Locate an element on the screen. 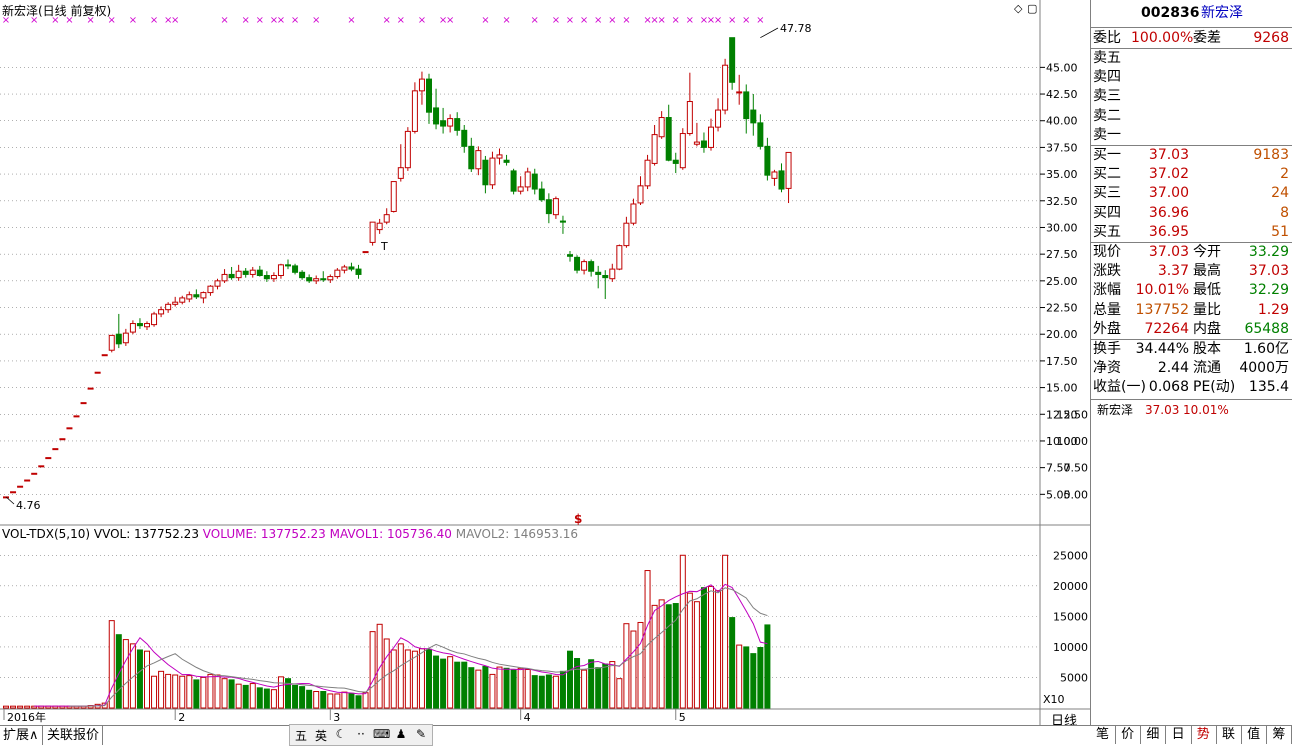 The image size is (1292, 746). stat-row: 总量 137752 量比 1.29 is located at coordinates (1191, 310).